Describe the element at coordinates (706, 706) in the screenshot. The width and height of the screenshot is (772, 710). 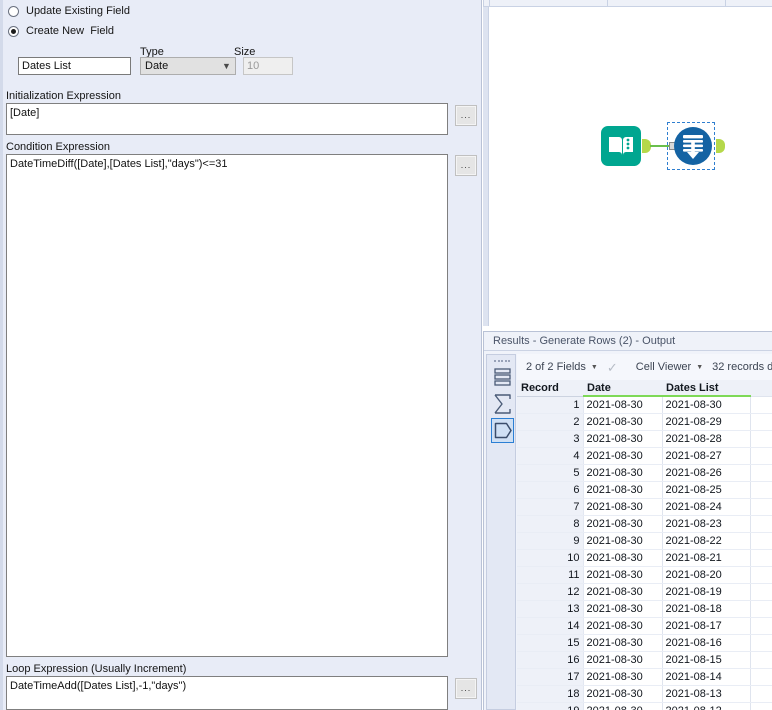
I see `cell-dates-list: 2021-08-12` at that location.